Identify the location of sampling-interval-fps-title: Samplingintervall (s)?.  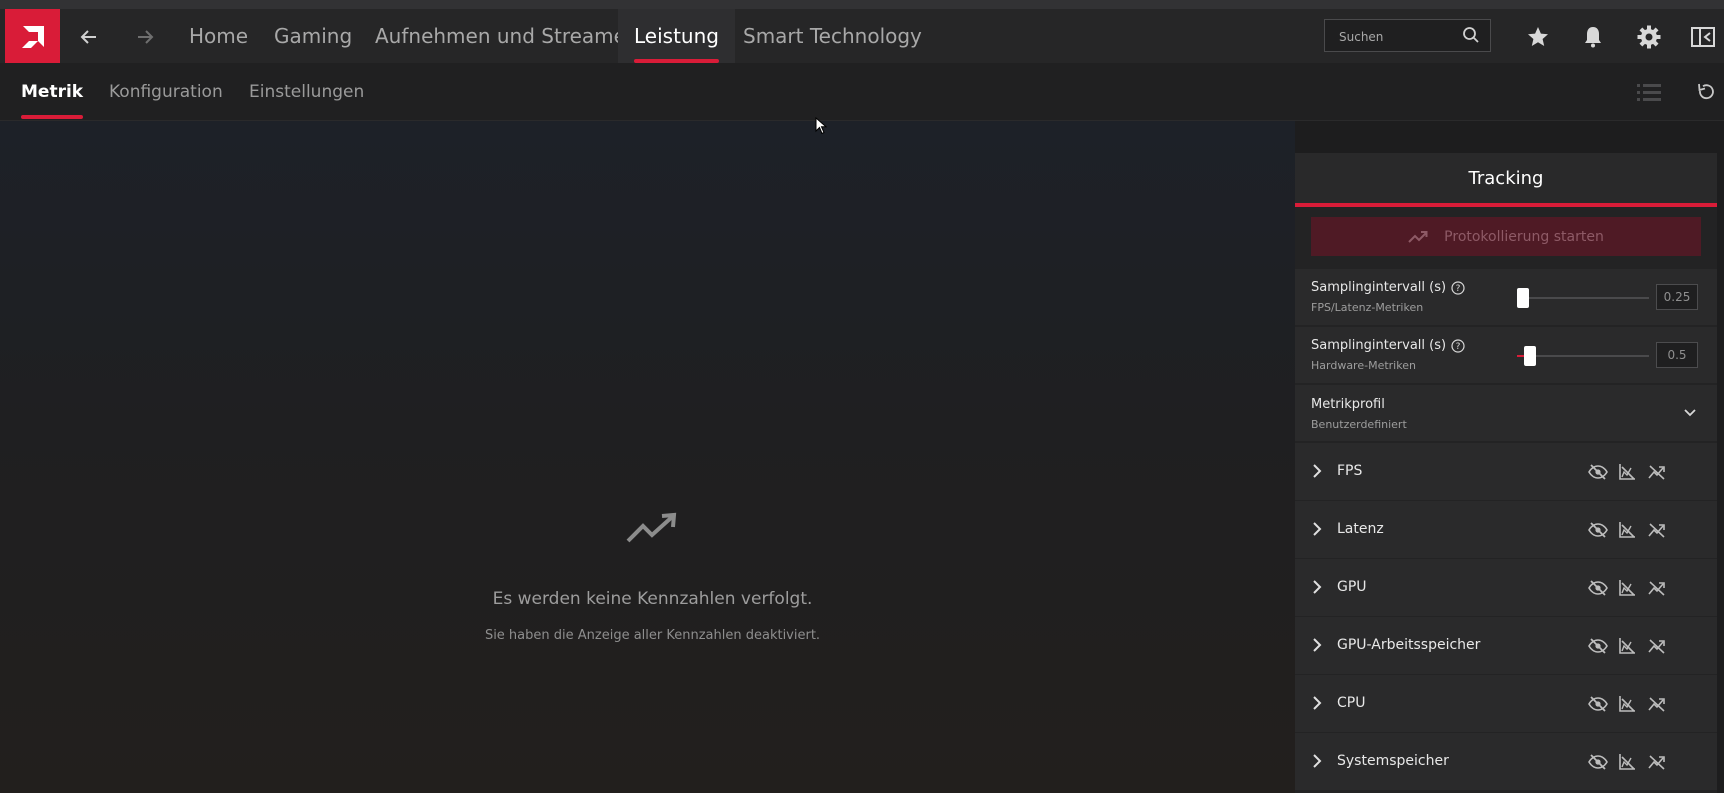
(1388, 287).